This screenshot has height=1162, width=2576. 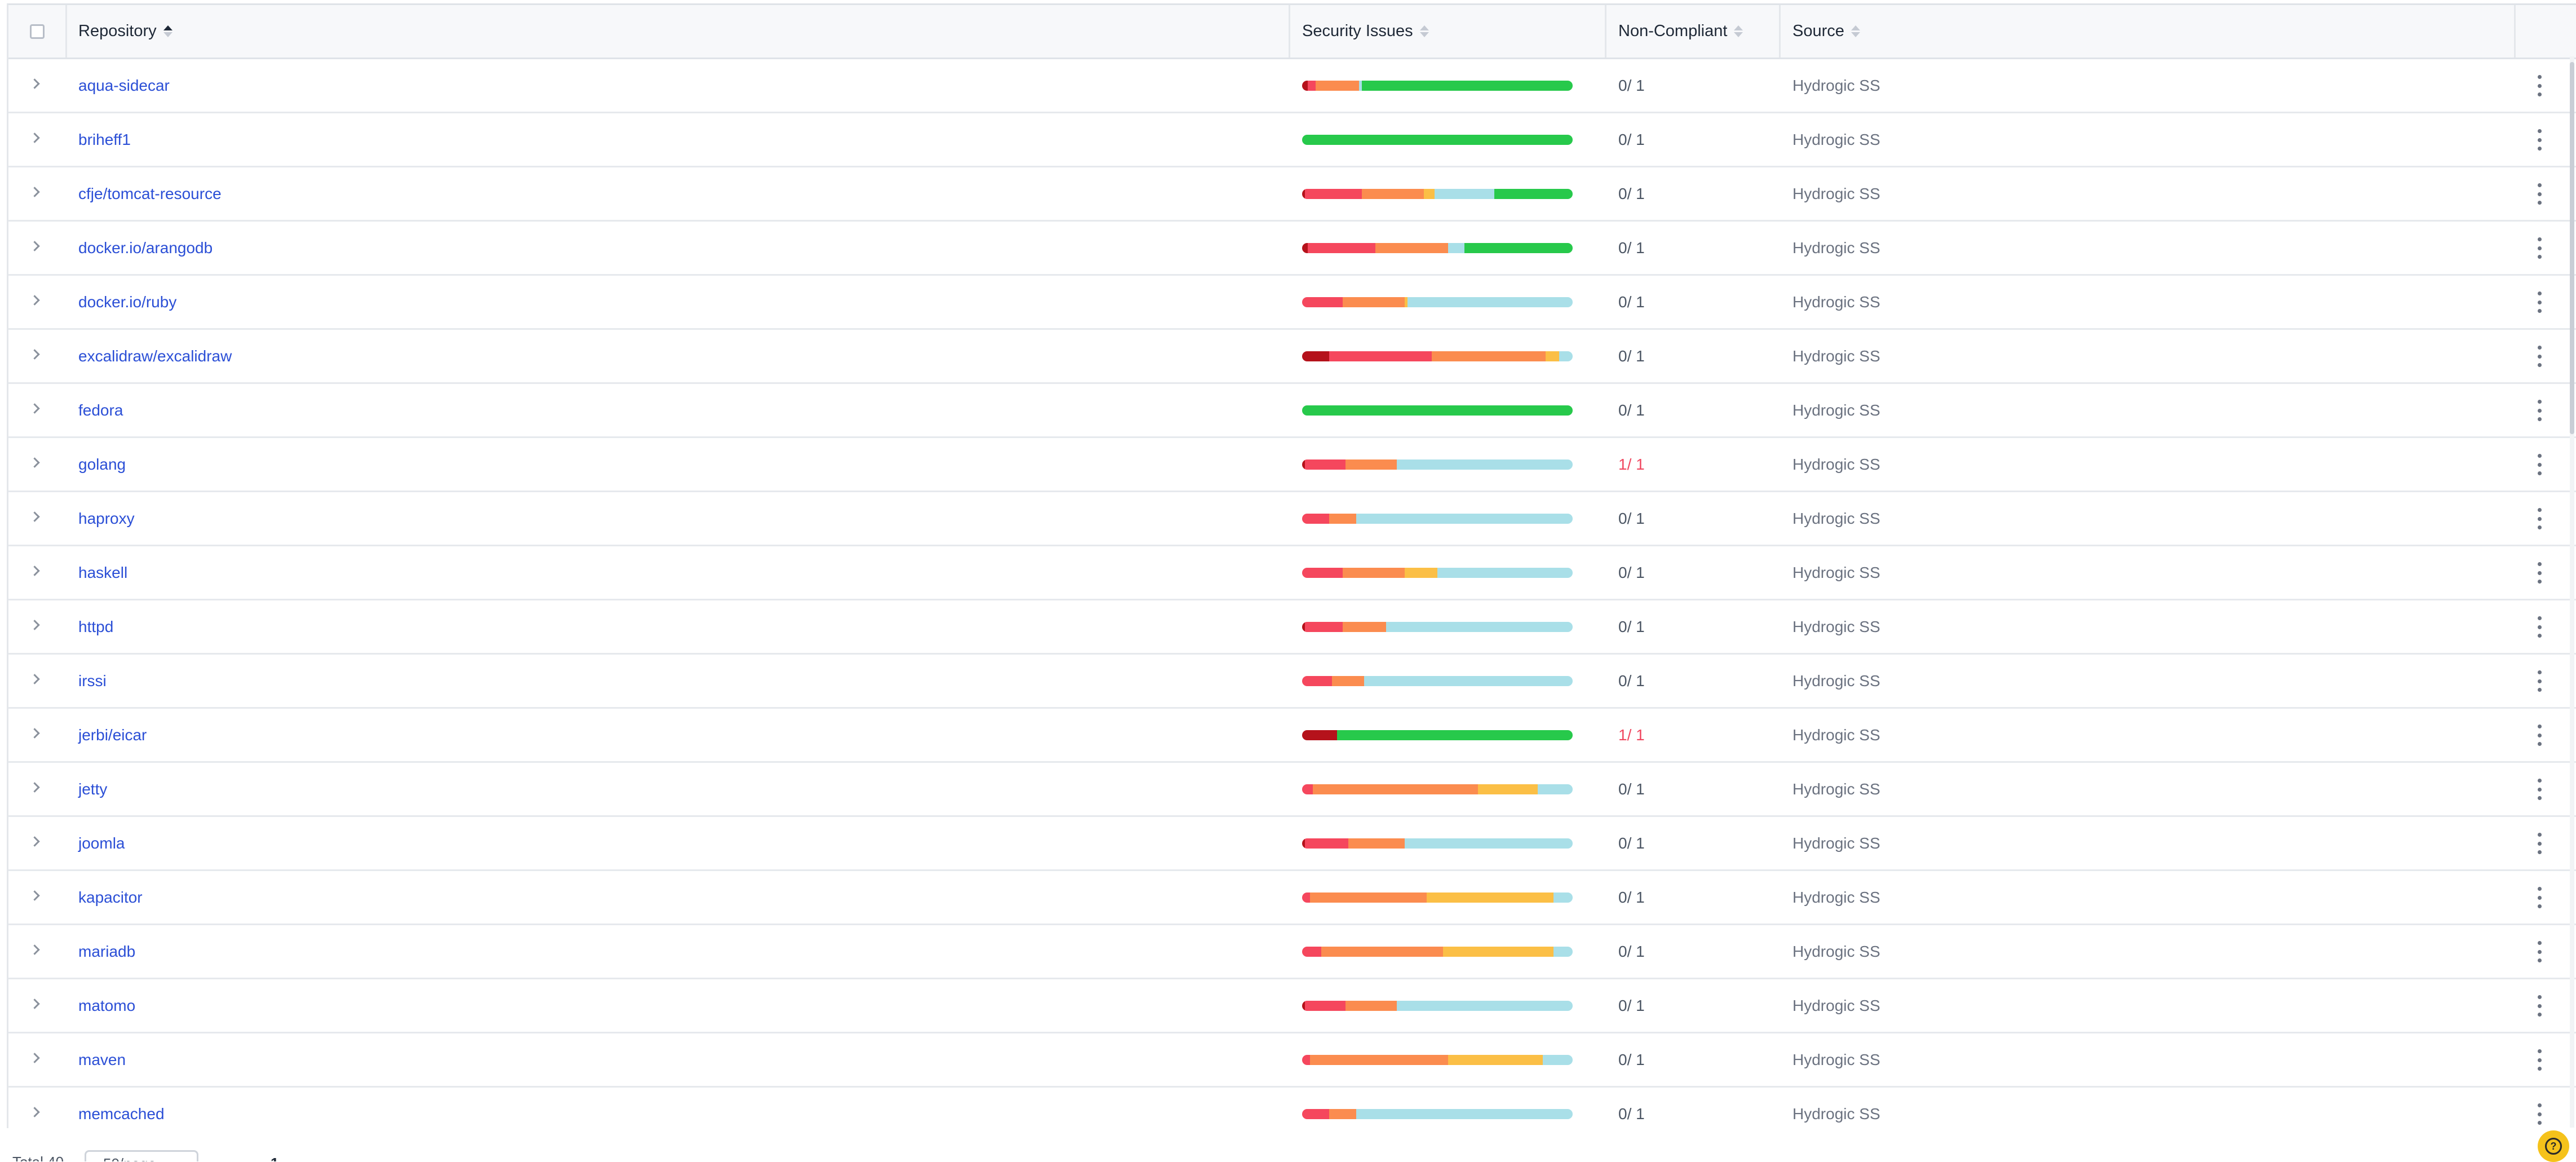 I want to click on column-header-security-issues: Security Issues, so click(x=1365, y=31).